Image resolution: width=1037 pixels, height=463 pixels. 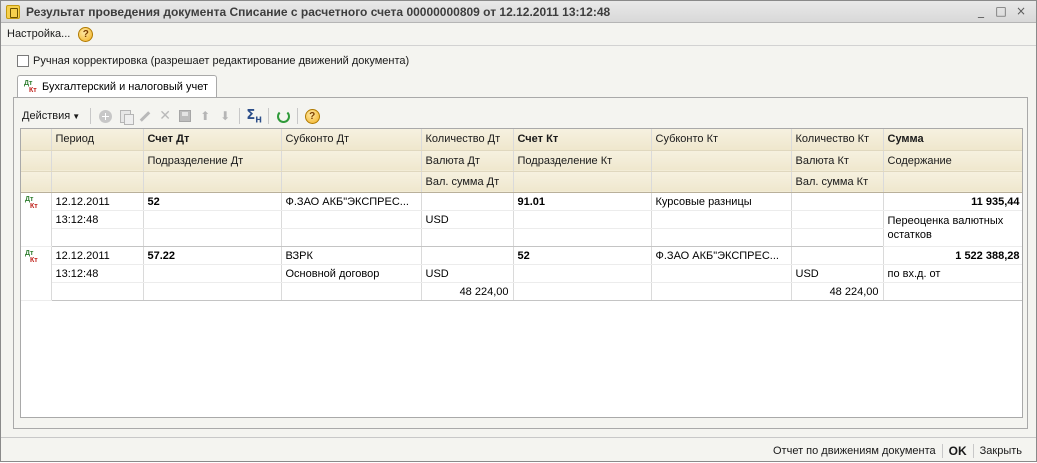 What do you see at coordinates (467, 291) in the screenshot?
I see `cur-sum-dt: 48 224,00` at bounding box center [467, 291].